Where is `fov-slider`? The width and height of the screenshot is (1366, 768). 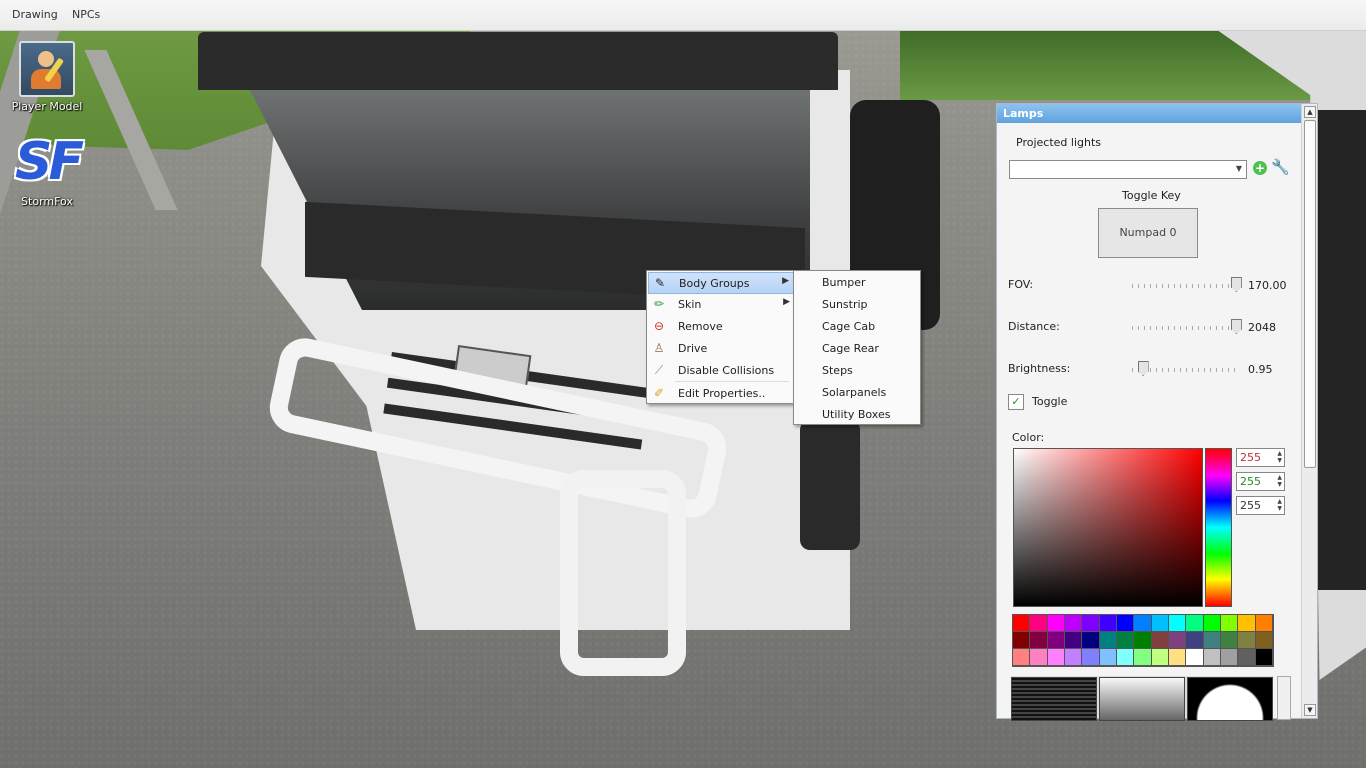 fov-slider is located at coordinates (1187, 284).